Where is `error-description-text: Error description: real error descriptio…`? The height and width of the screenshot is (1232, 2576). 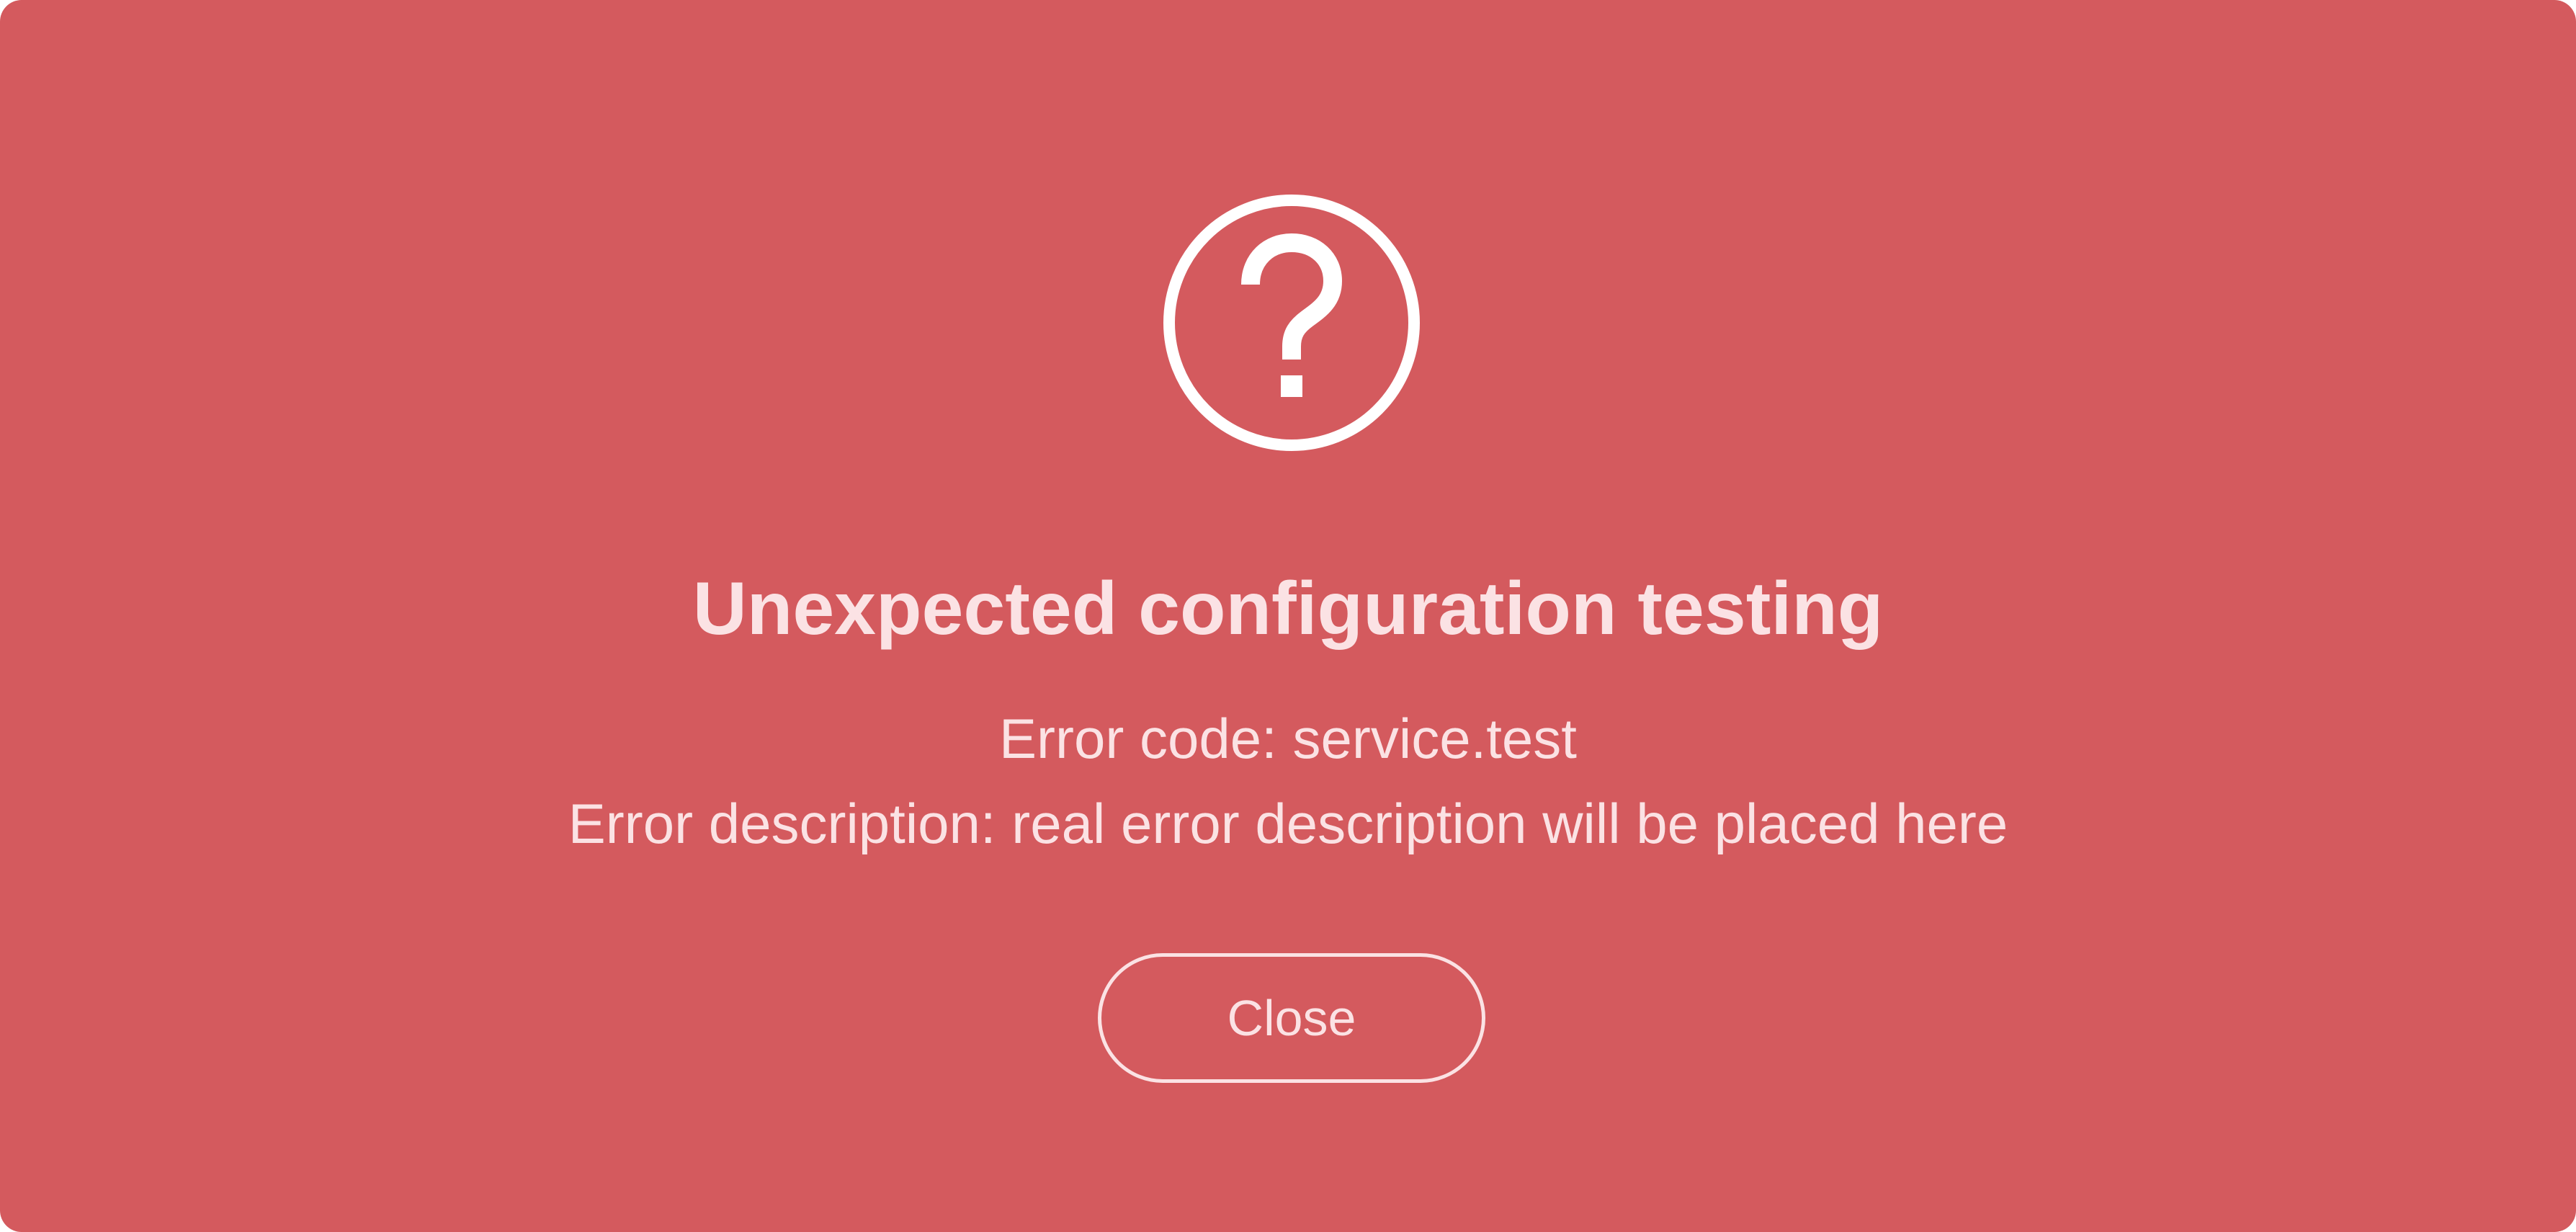
error-description-text: Error description: real error descriptio… is located at coordinates (1288, 823).